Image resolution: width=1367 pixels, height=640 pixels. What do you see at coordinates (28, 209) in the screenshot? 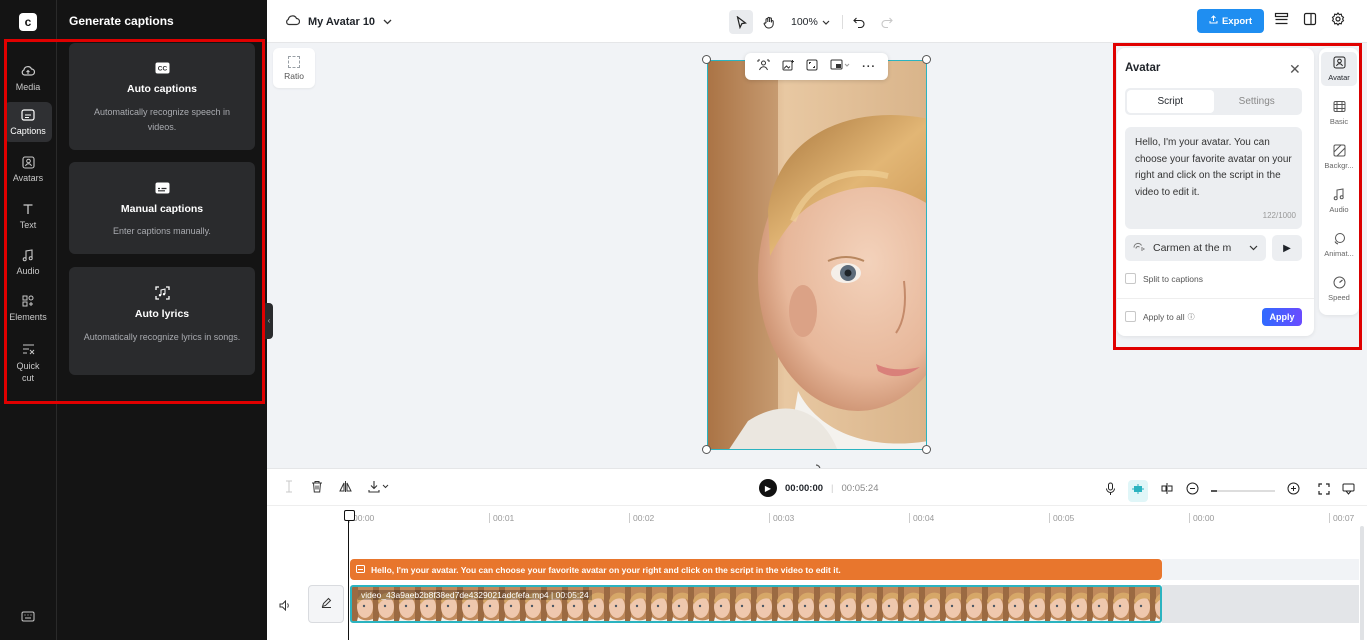
I see `text-icon` at bounding box center [28, 209].